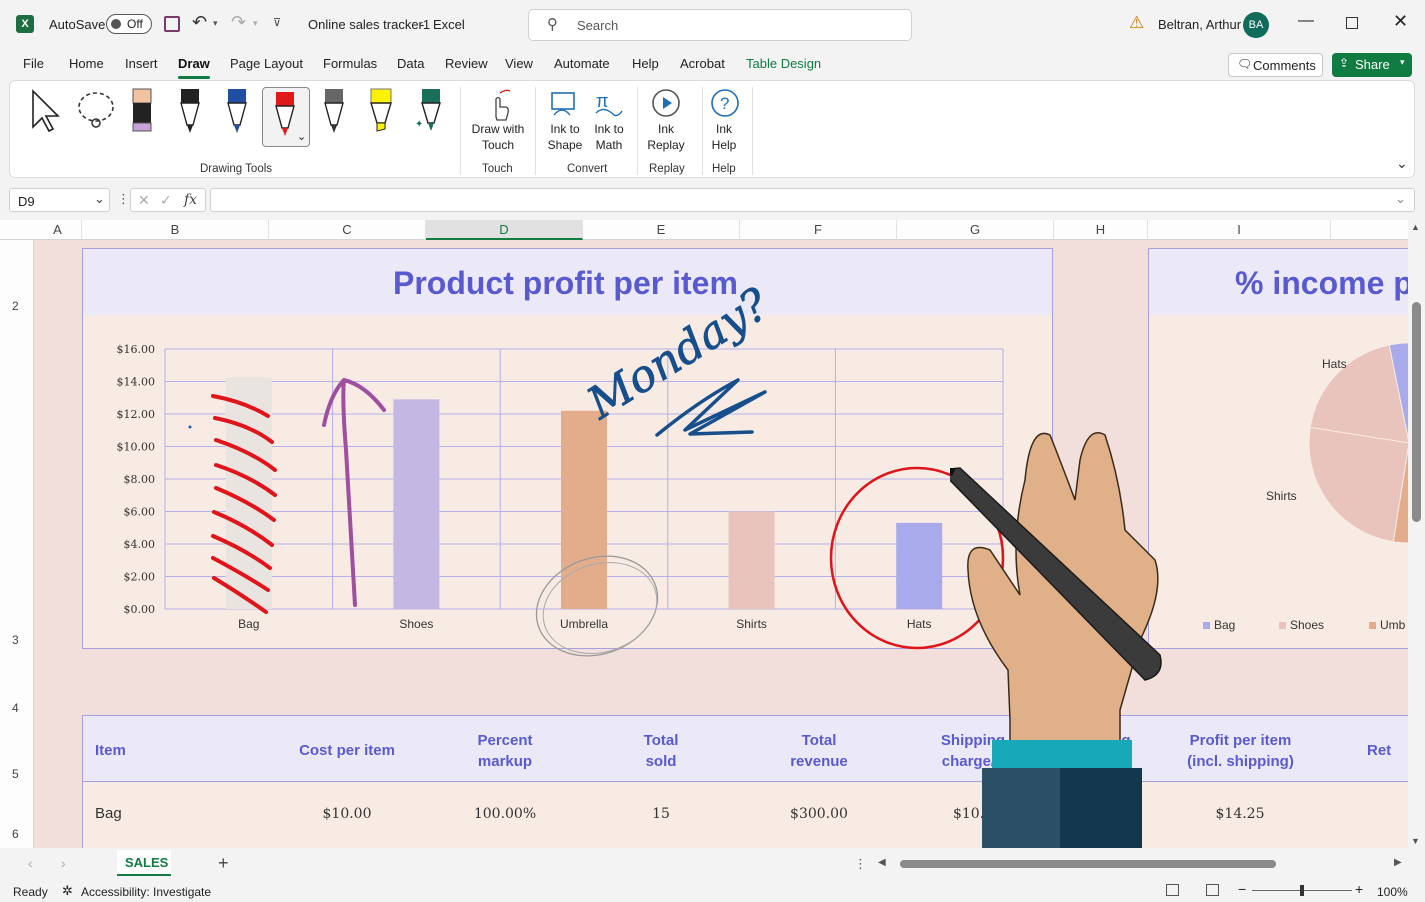 The height and width of the screenshot is (902, 1425). Describe the element at coordinates (30, 892) in the screenshot. I see `status-ready: Ready` at that location.